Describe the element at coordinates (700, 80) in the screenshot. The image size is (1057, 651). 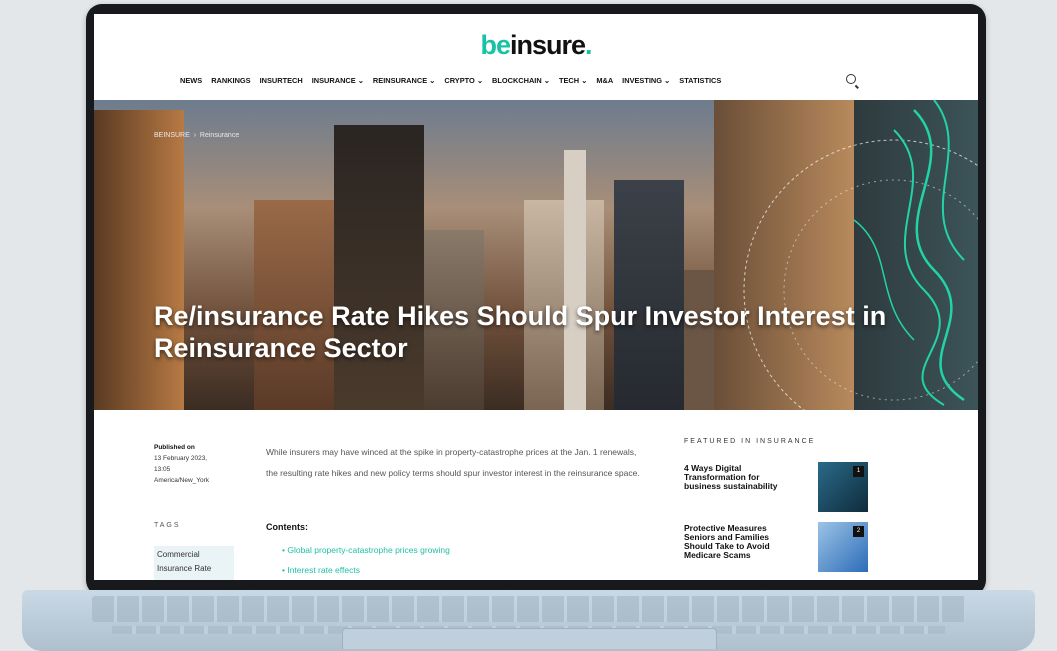
I see `nav-statistics: STATISTICS` at that location.